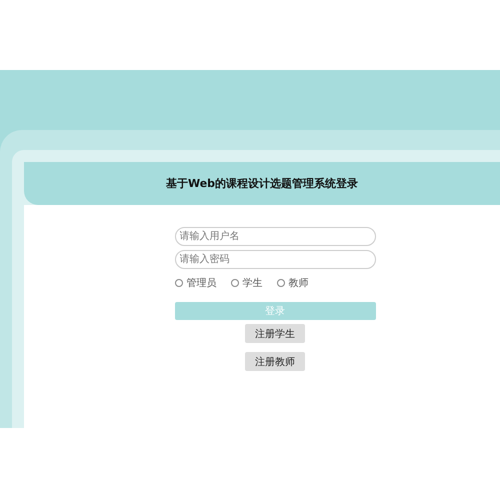 The height and width of the screenshot is (500, 500). Describe the element at coordinates (275, 361) in the screenshot. I see `register-button: 注册教师` at that location.